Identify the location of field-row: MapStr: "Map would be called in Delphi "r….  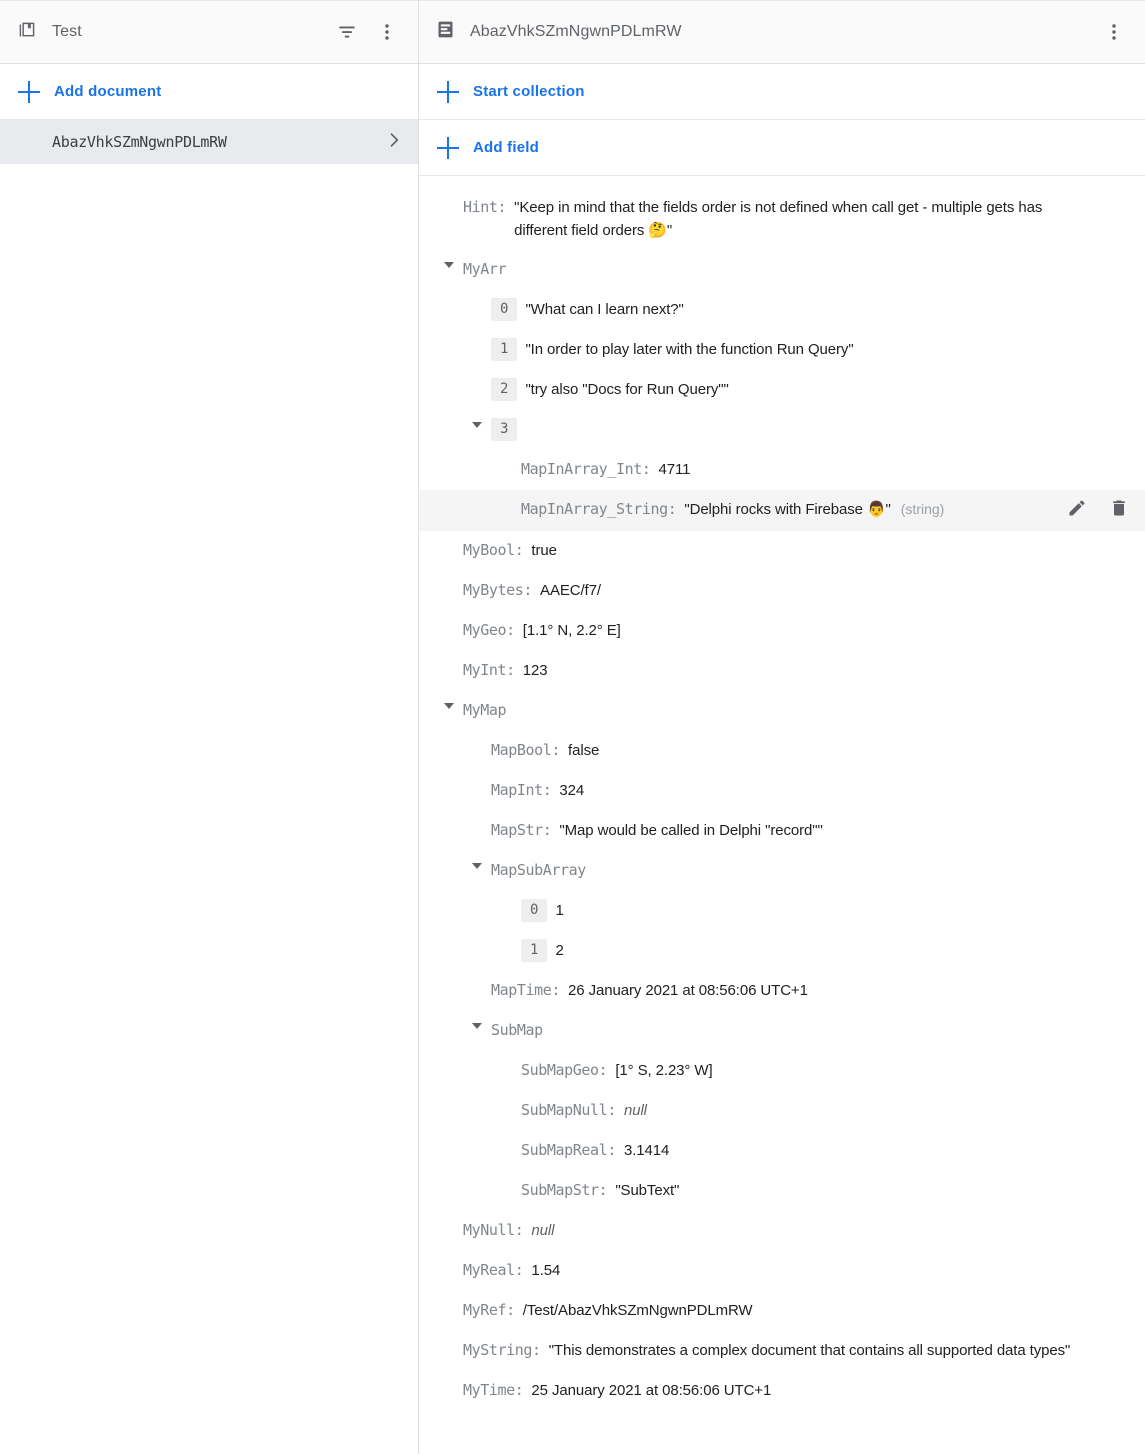
(782, 831).